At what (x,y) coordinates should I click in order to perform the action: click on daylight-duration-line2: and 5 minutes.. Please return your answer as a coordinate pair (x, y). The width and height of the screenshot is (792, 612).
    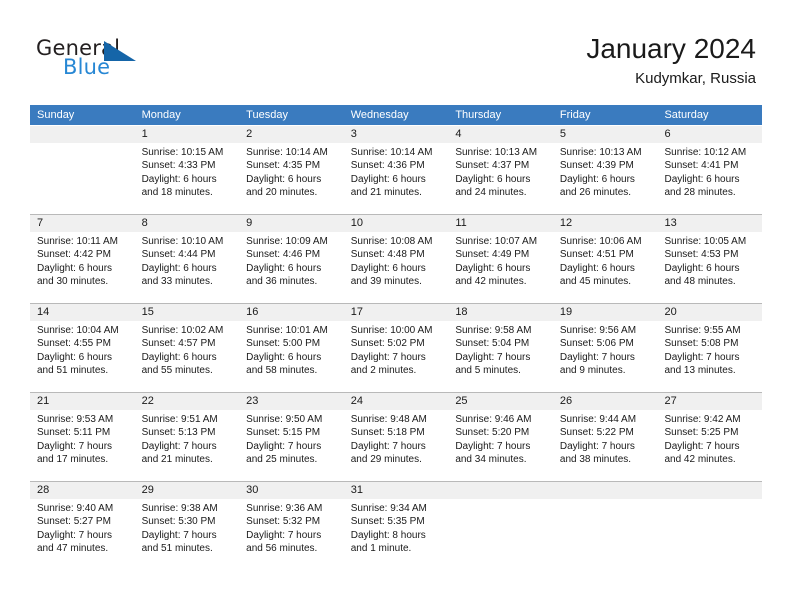
    Looking at the image, I should click on (488, 371).